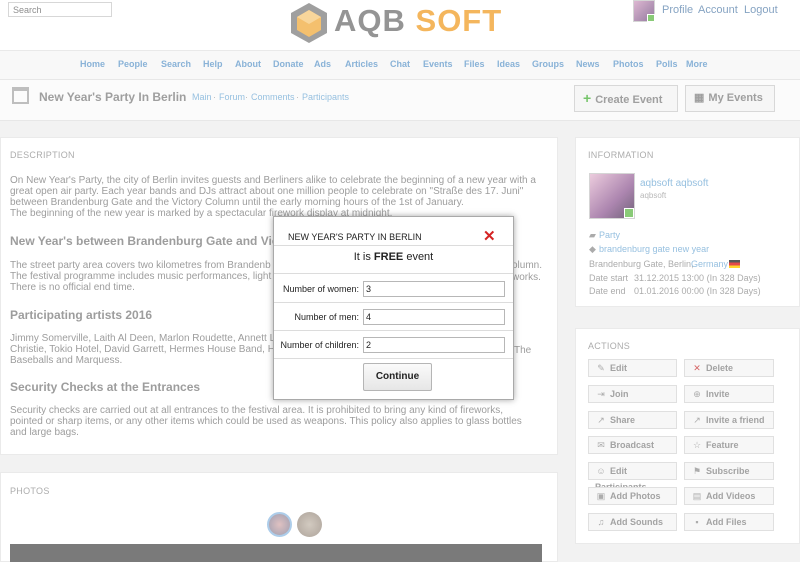 The image size is (800, 562). I want to click on children-count-input: 2, so click(434, 345).